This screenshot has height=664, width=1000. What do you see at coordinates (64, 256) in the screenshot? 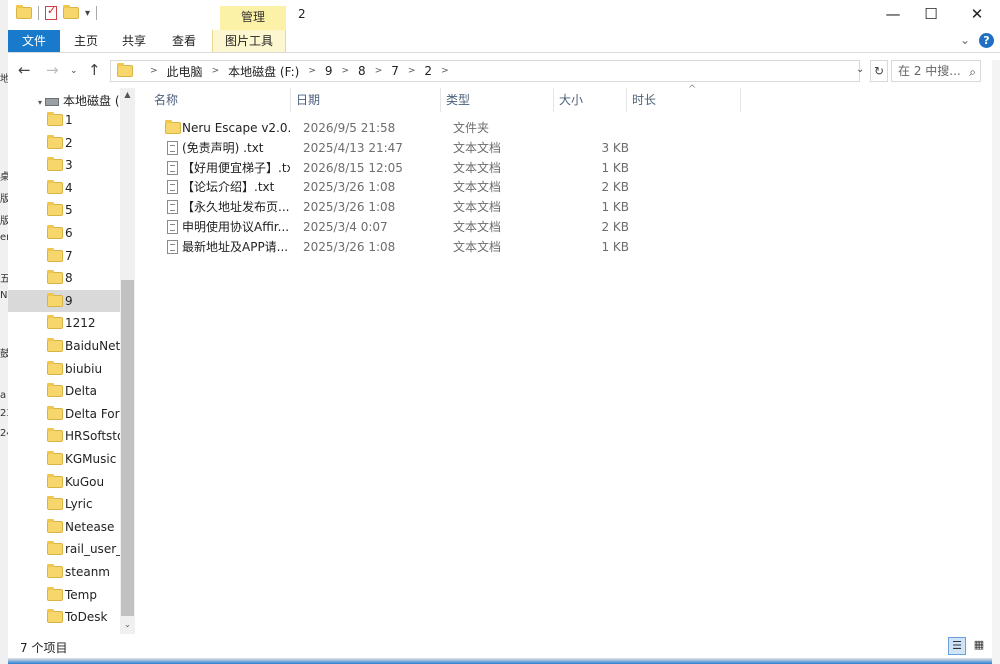
I see `nav-item-folder: 7` at bounding box center [64, 256].